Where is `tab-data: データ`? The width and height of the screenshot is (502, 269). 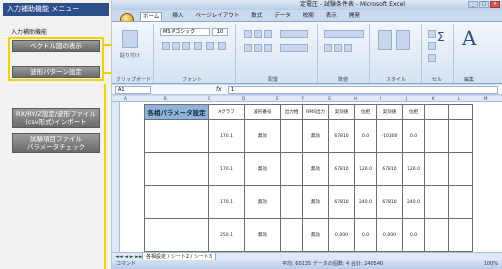 tab-data: データ is located at coordinates (282, 16).